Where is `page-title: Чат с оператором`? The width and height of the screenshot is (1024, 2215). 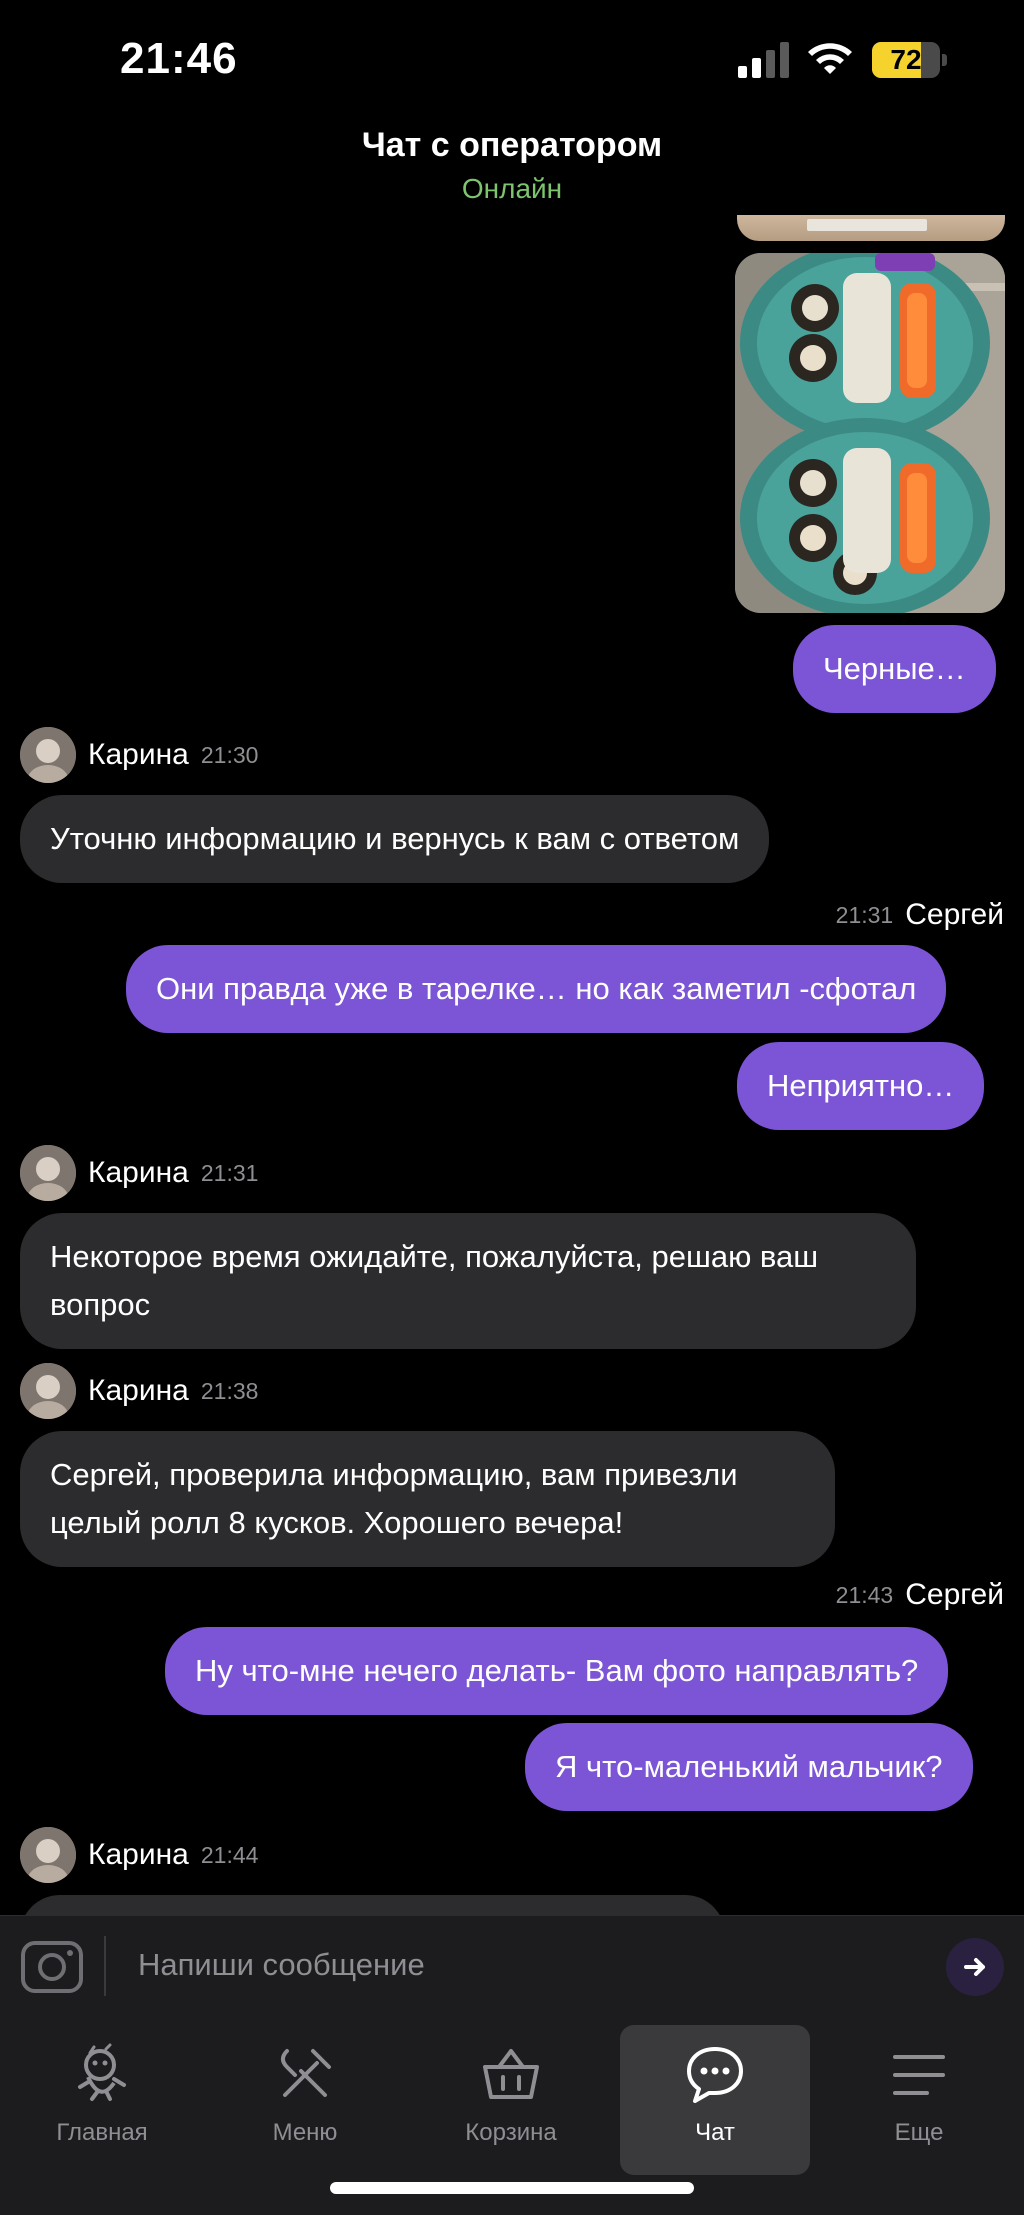 page-title: Чат с оператором is located at coordinates (512, 145).